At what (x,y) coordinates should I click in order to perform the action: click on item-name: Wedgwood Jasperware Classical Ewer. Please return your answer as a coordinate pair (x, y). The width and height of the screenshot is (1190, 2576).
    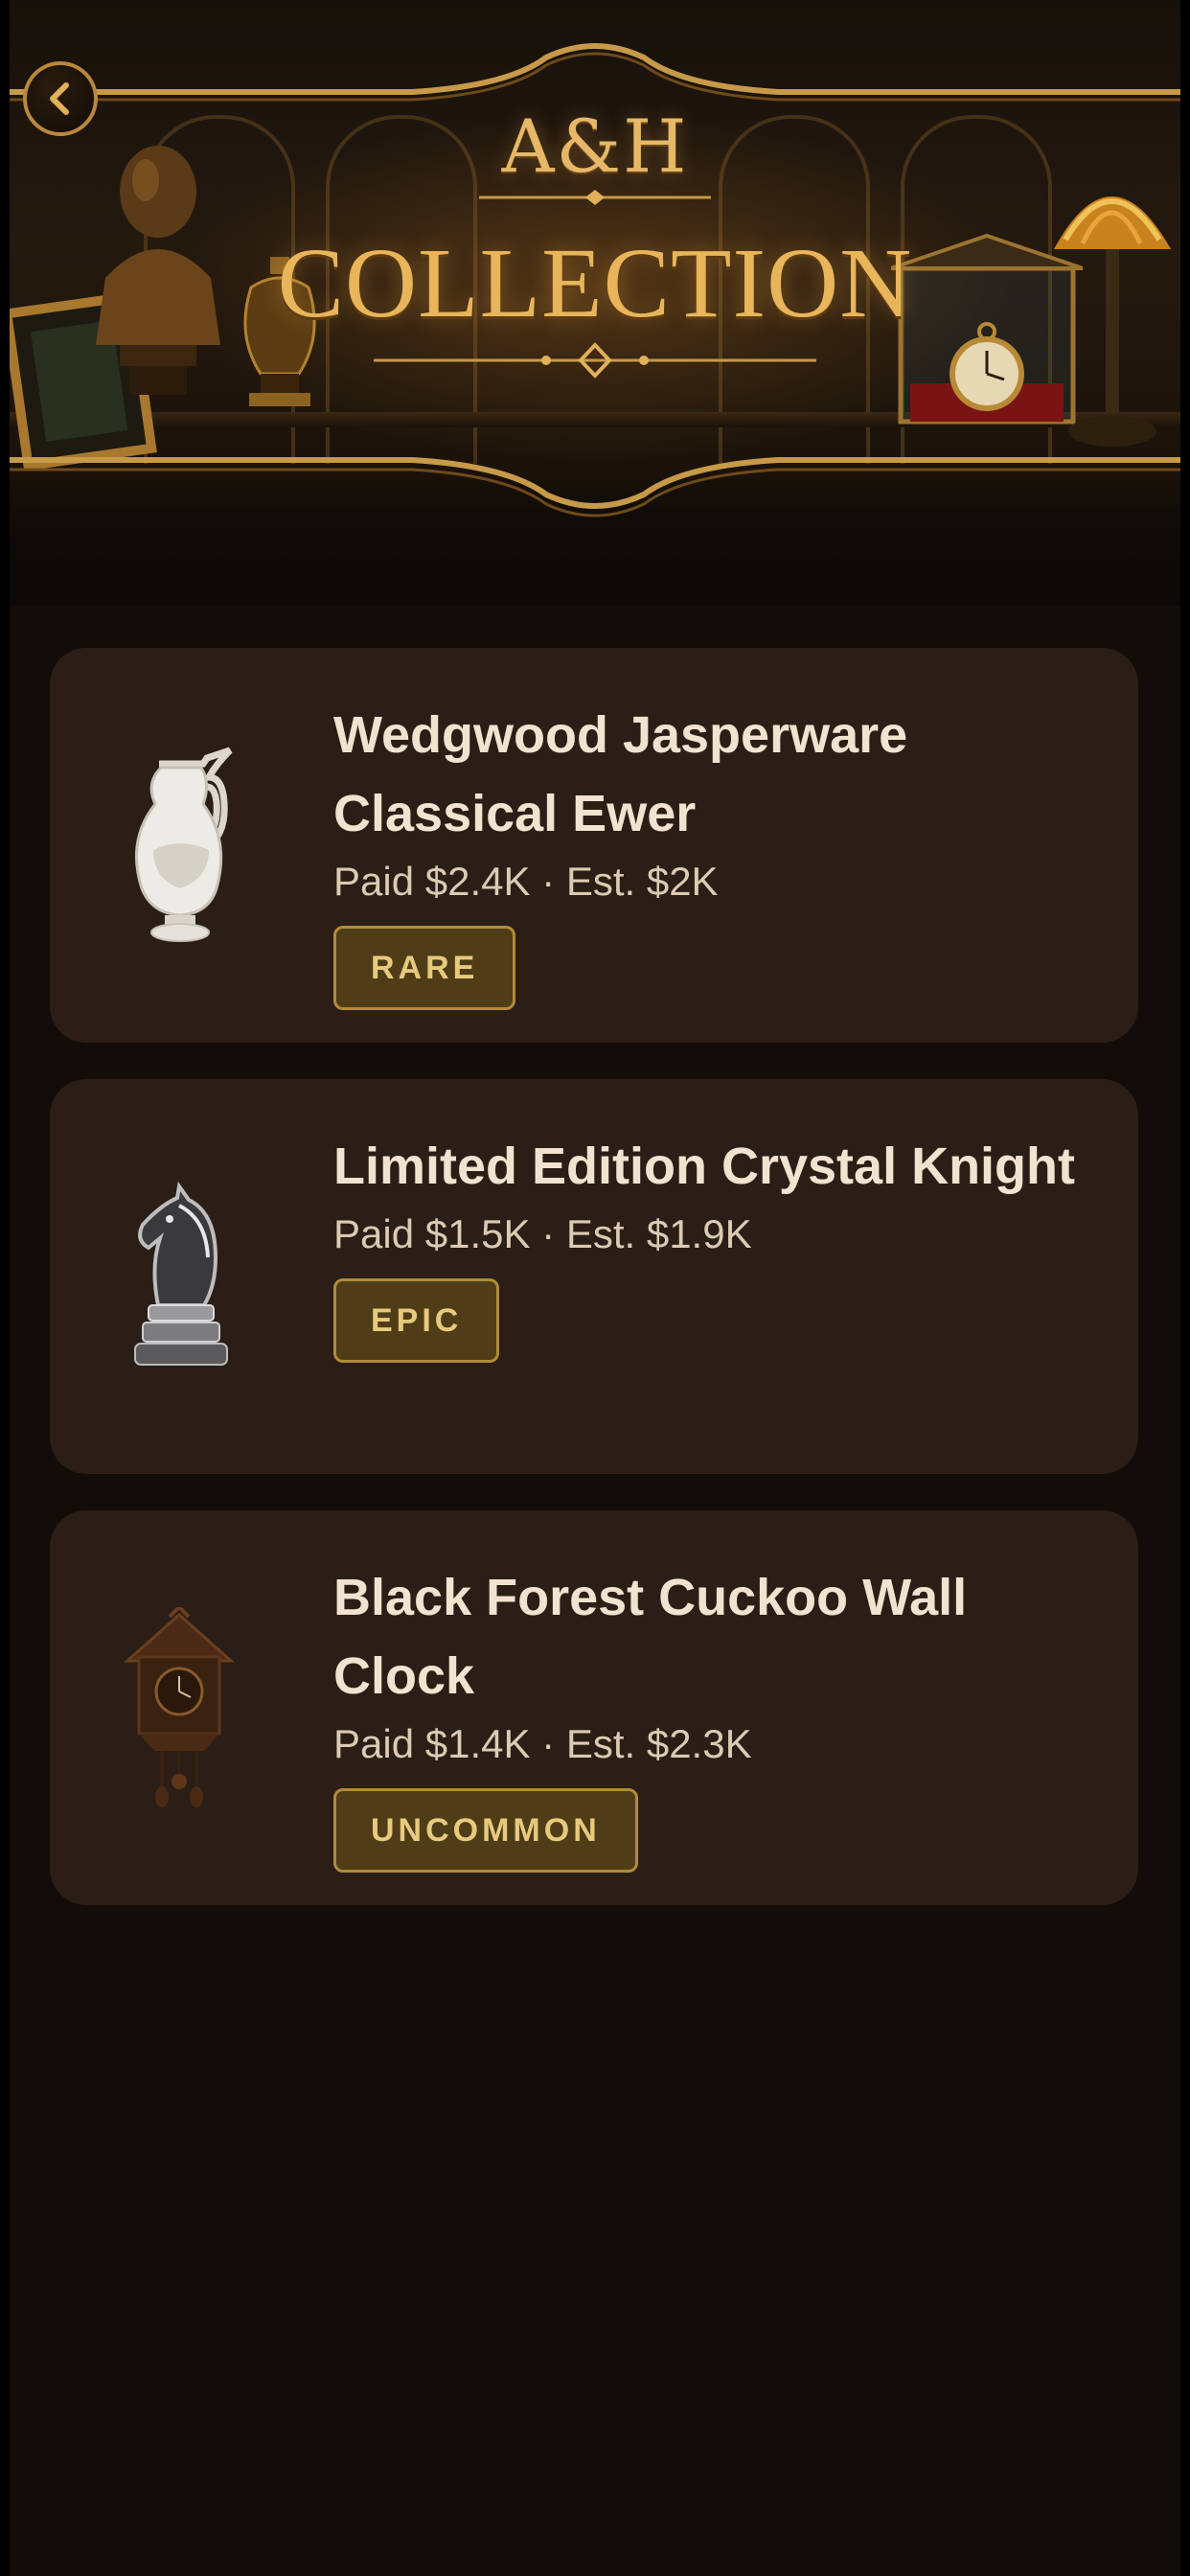
    Looking at the image, I should click on (621, 774).